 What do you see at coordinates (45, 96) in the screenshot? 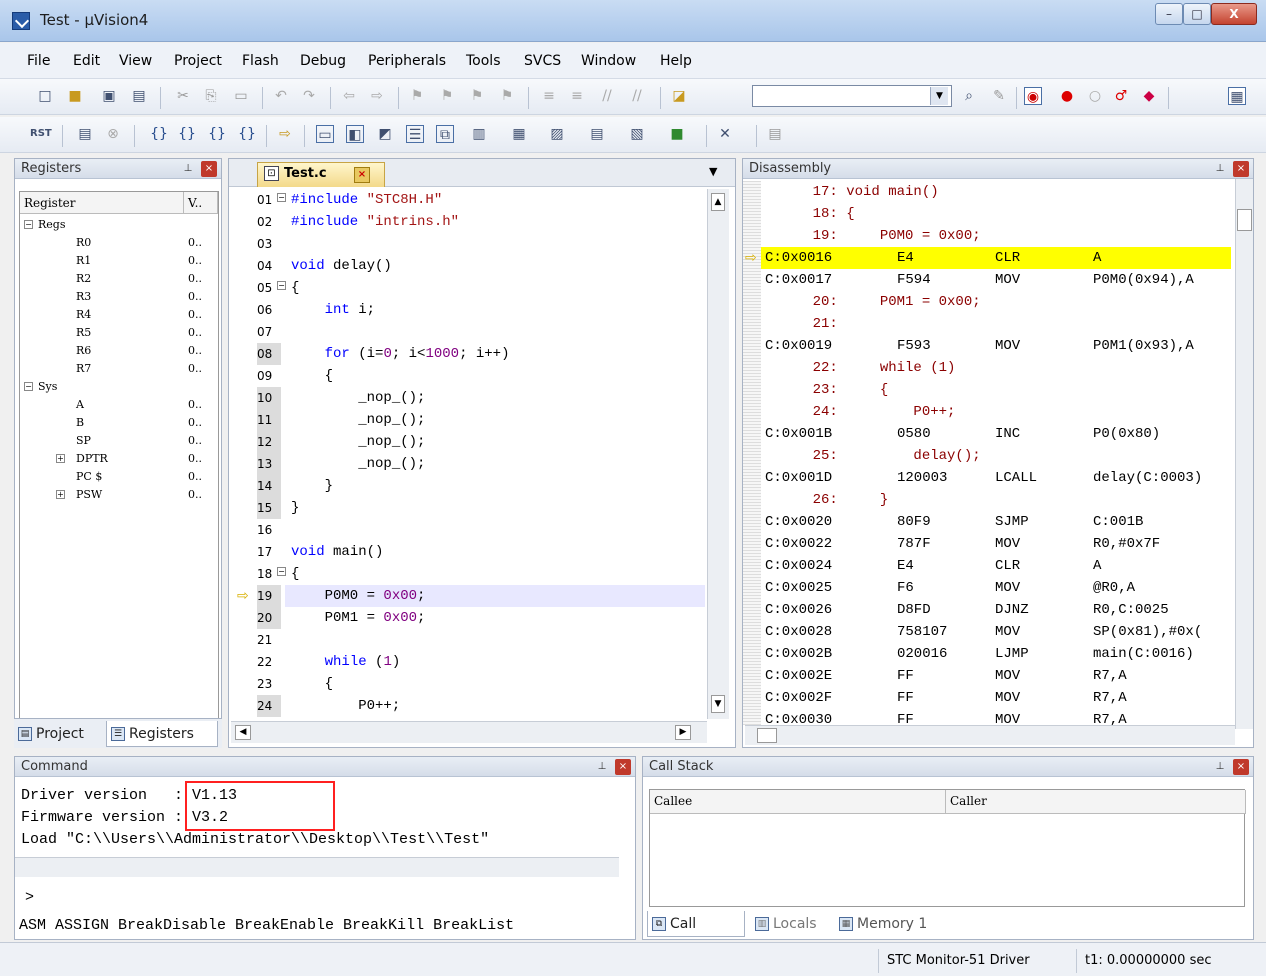
I see `new-file-icon: □` at bounding box center [45, 96].